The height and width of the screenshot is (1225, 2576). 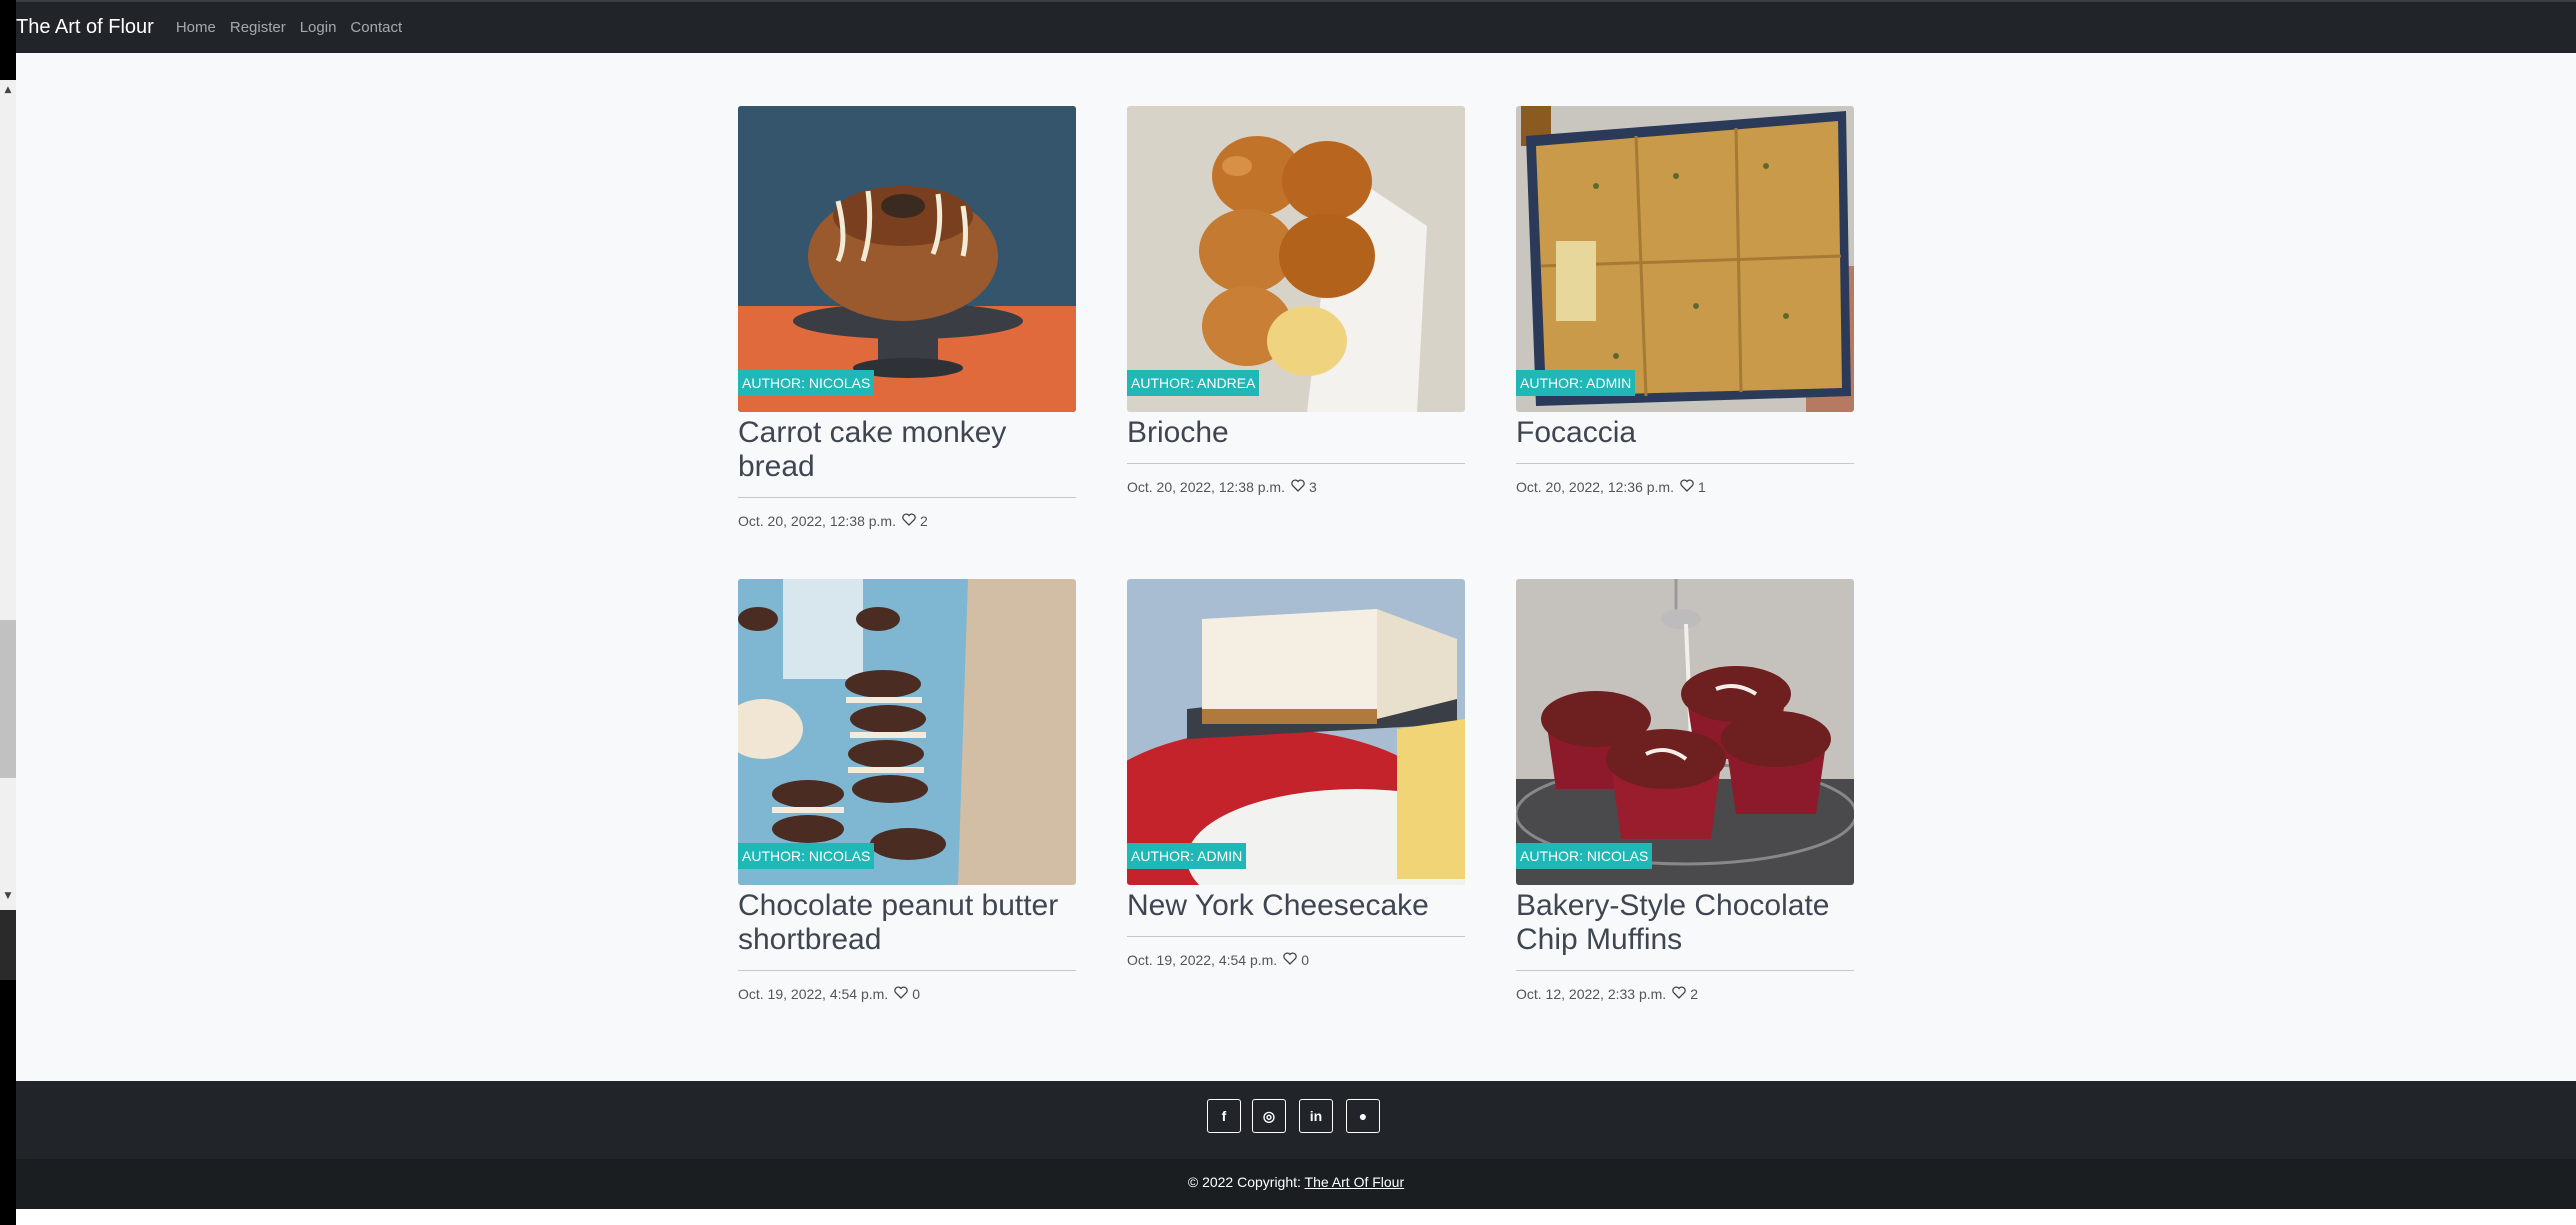 I want to click on post-title: Chocolate peanut butter shortbread, so click(x=907, y=923).